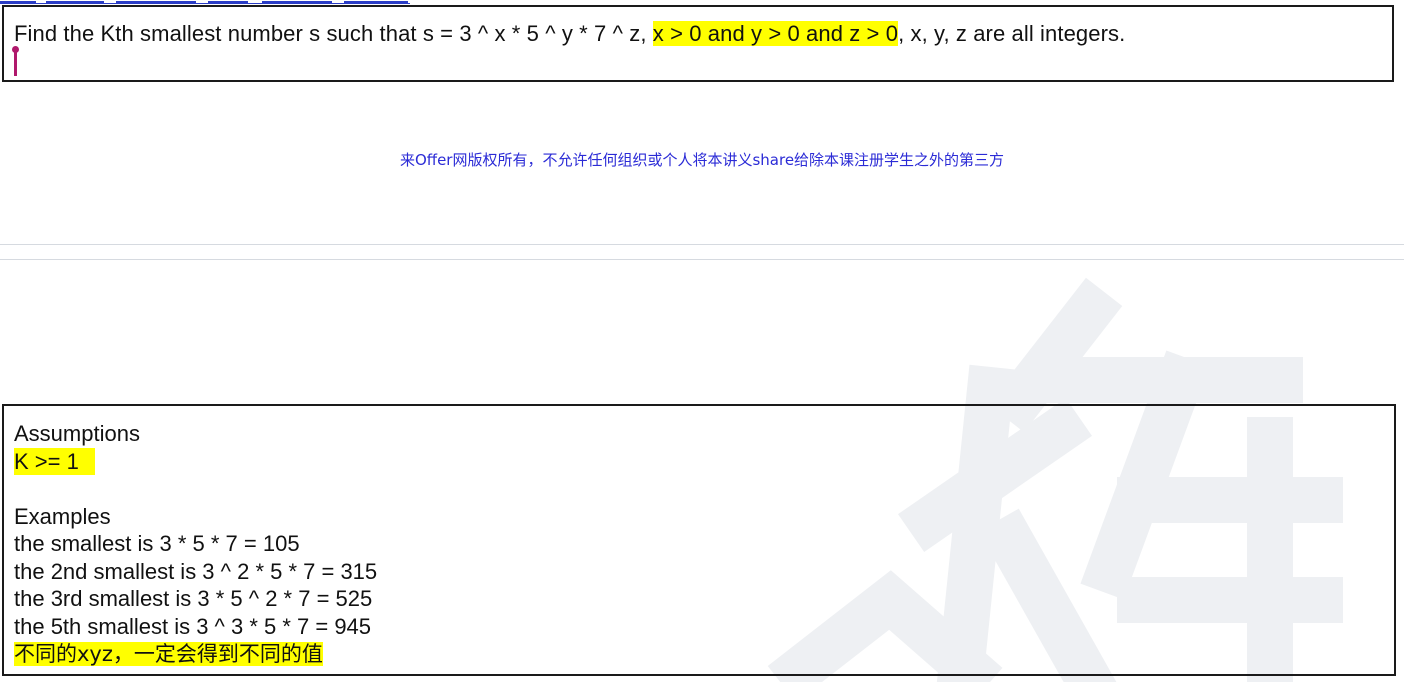 This screenshot has width=1404, height=682. I want to click on text-cursor-marker, so click(15, 61).